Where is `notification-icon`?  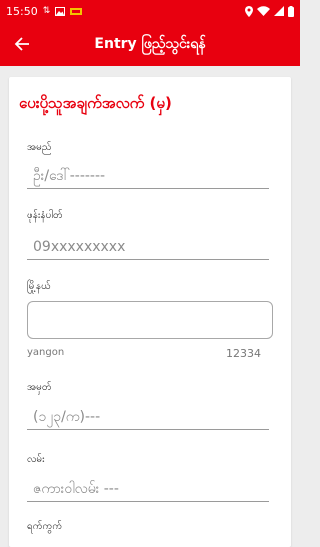 notification-icon is located at coordinates (76, 11).